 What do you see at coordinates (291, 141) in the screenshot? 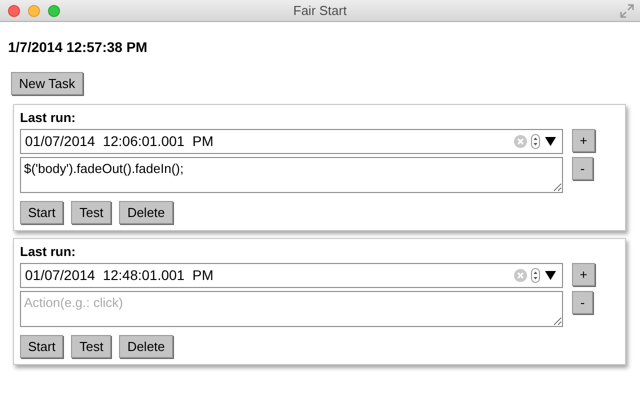
I see `datetime-field: 01/07/2014 12:06:01.001 PM` at bounding box center [291, 141].